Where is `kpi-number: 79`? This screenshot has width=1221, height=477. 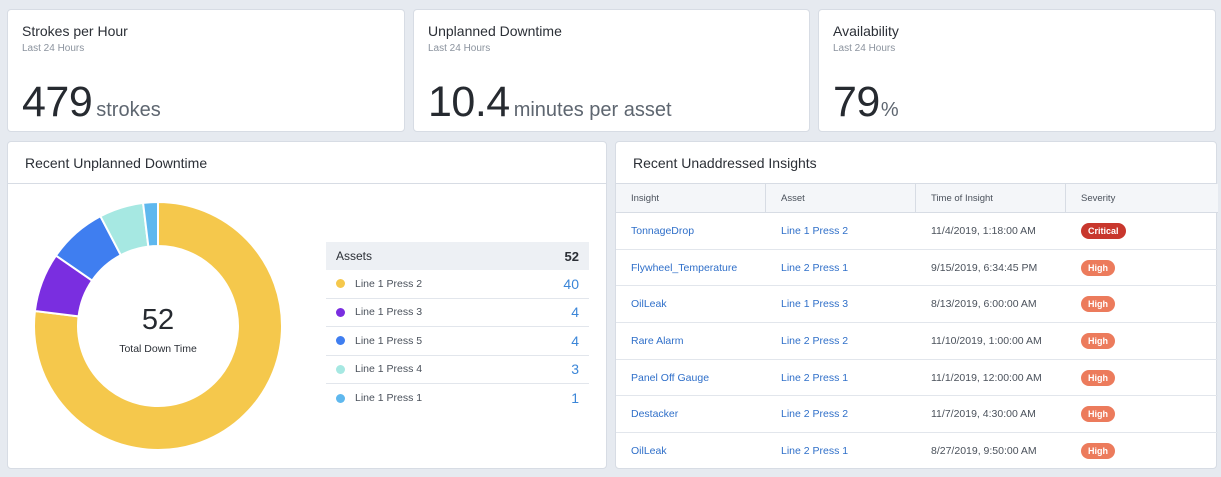 kpi-number: 79 is located at coordinates (856, 102).